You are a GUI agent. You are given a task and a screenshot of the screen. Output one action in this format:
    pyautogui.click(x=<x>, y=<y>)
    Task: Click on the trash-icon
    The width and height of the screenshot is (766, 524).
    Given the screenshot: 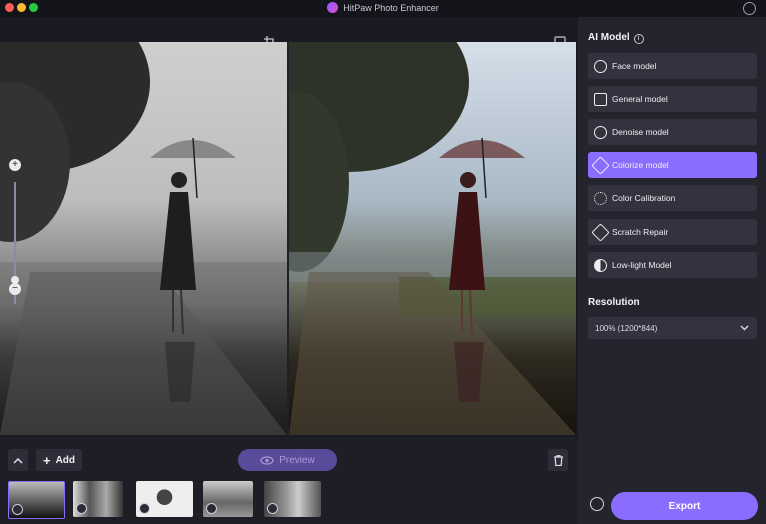 What is the action you would take?
    pyautogui.click(x=558, y=460)
    